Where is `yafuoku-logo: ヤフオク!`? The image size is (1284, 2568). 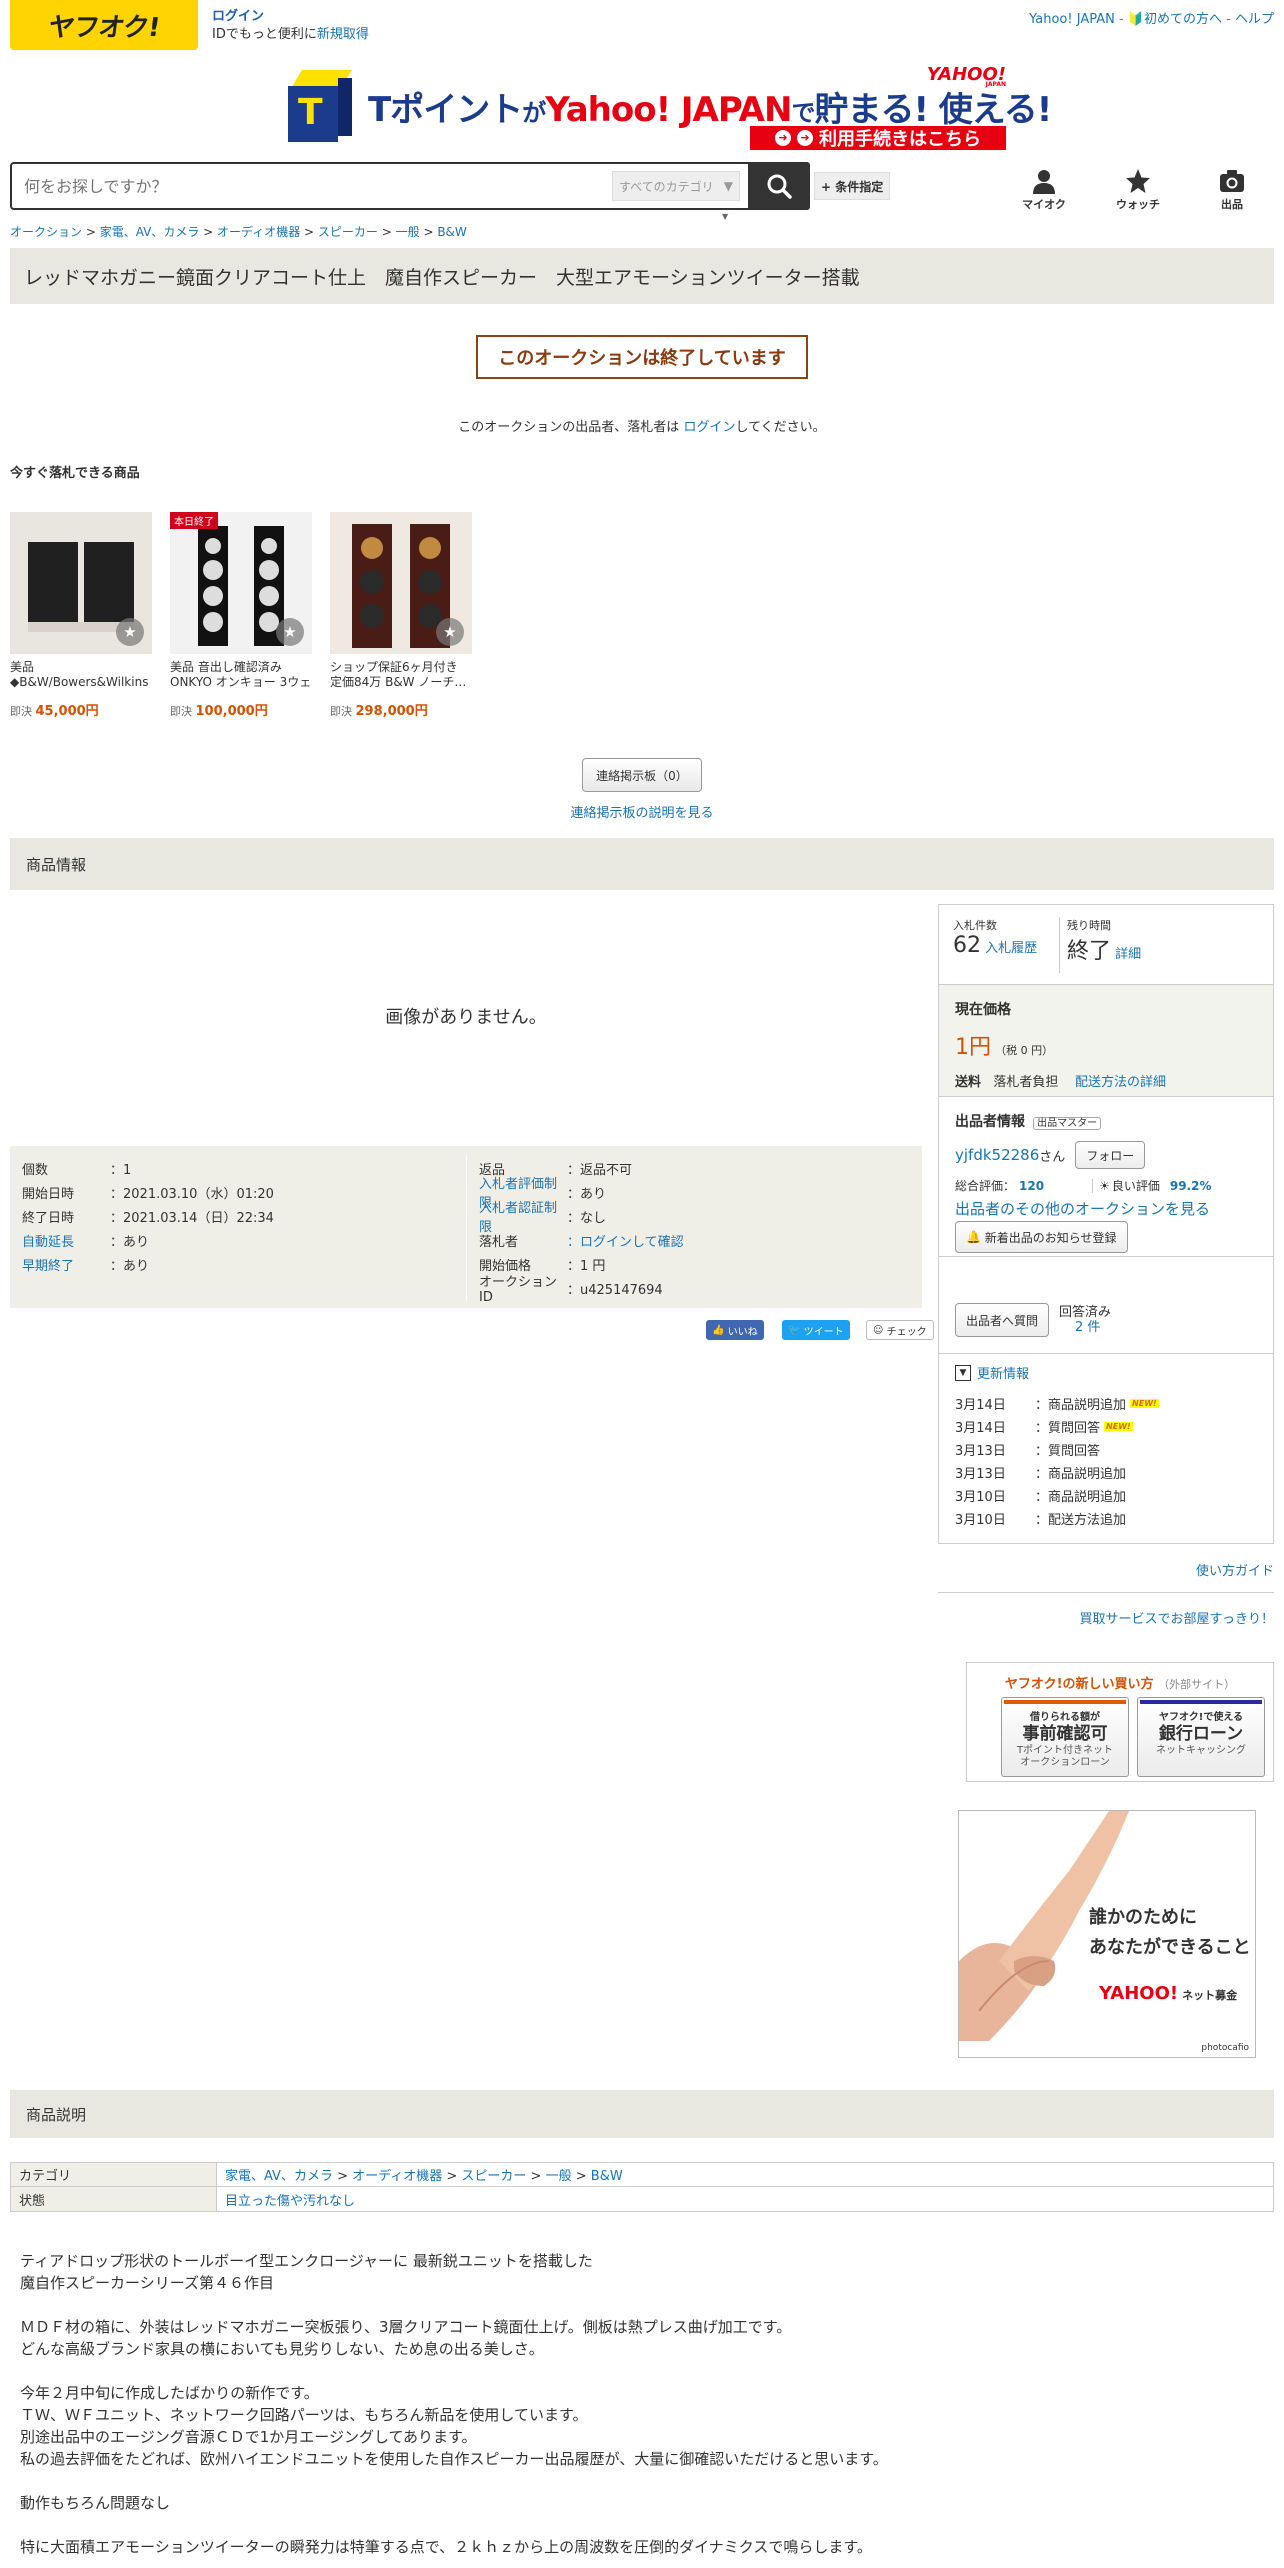
yafuoku-logo: ヤフオク! is located at coordinates (104, 25).